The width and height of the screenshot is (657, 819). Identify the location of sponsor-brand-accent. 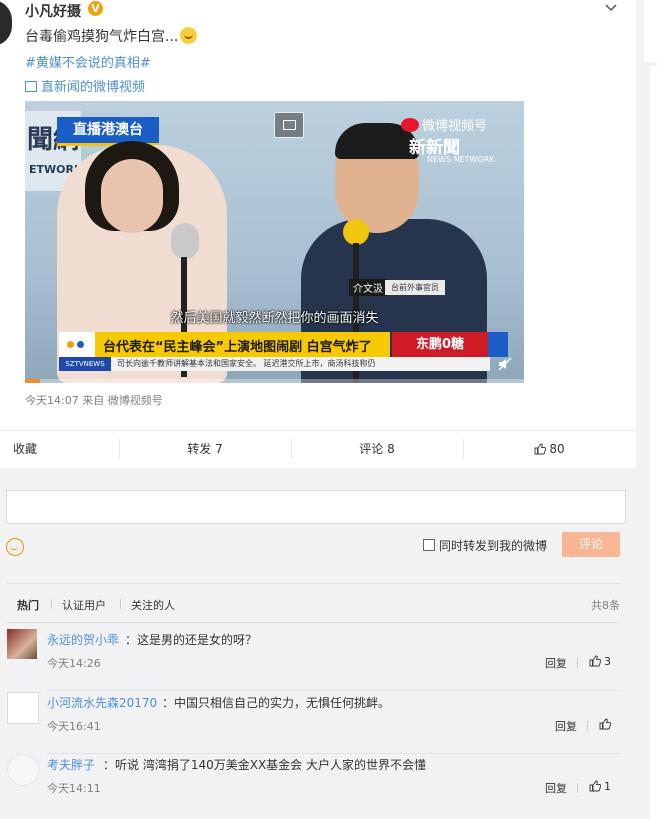
(498, 344).